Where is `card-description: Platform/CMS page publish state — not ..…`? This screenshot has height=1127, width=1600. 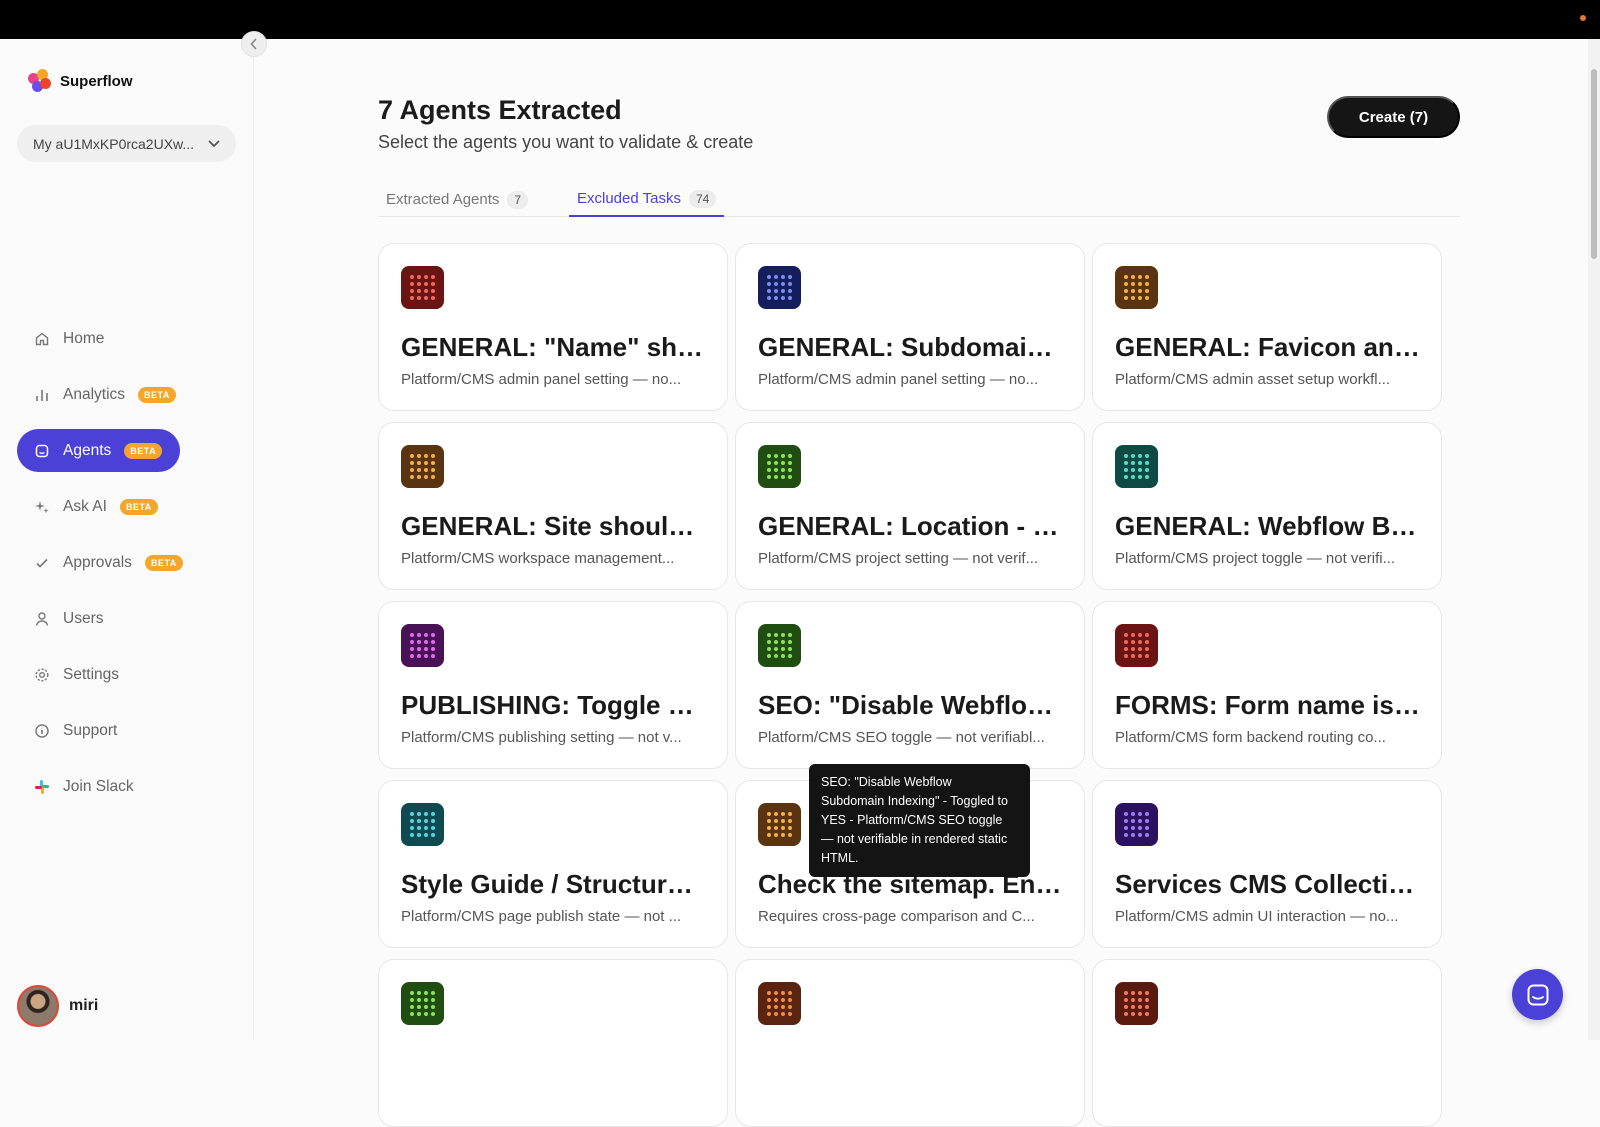 card-description: Platform/CMS page publish state — not ..… is located at coordinates (541, 916).